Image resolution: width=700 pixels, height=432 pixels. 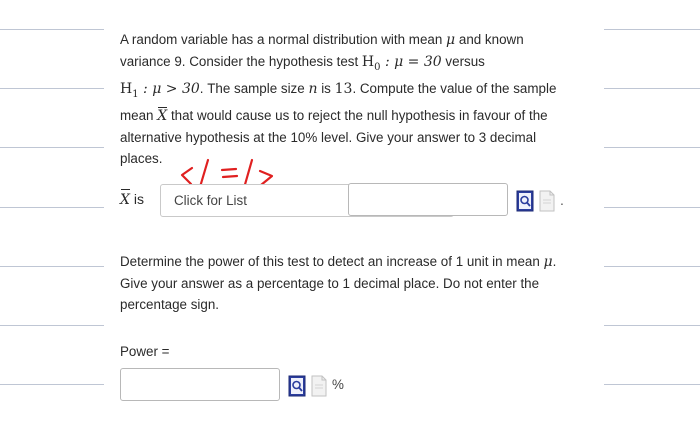 What do you see at coordinates (138, 199) in the screenshot?
I see `is-label: is` at bounding box center [138, 199].